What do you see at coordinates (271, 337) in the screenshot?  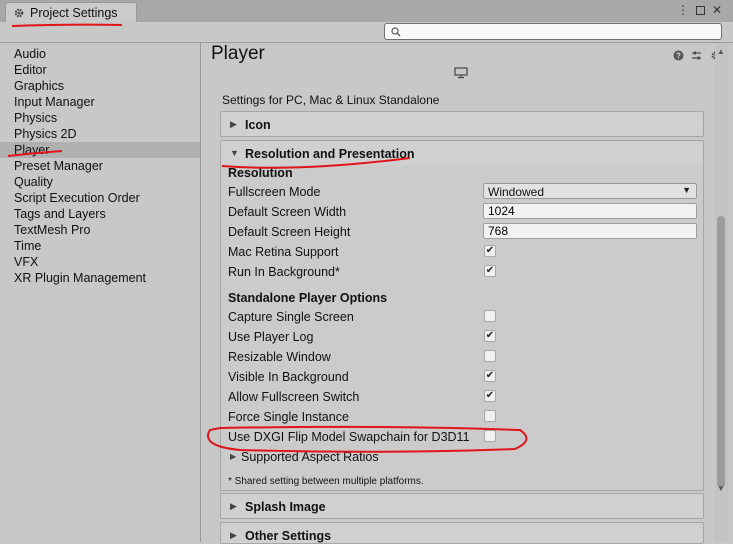 I see `use-player-log-label: Use Player Log` at bounding box center [271, 337].